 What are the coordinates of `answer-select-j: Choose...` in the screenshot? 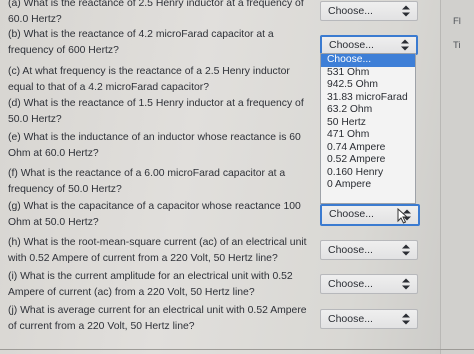 It's located at (369, 319).